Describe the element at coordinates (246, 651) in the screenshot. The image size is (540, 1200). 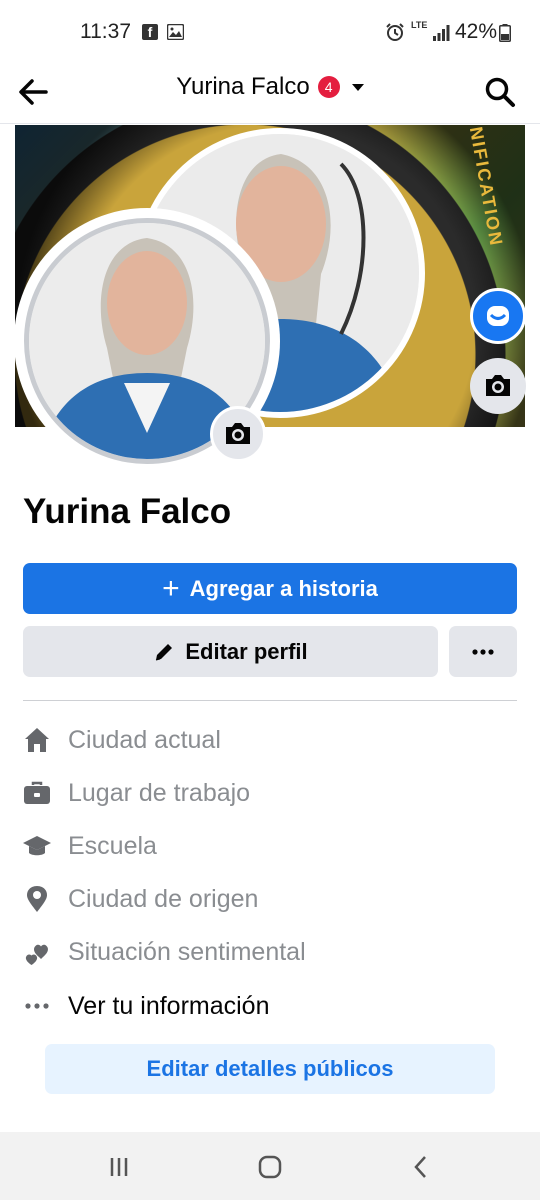
I see `edit-profile-label: Editar perfil` at that location.